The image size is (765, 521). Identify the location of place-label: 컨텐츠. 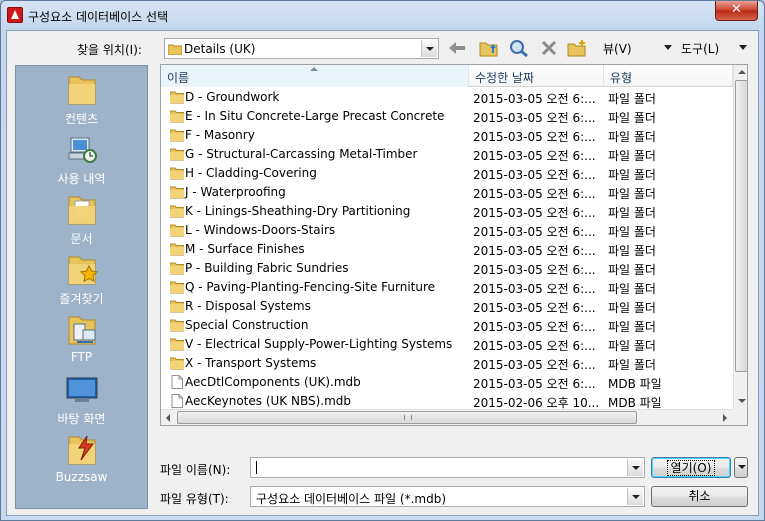
(81, 119).